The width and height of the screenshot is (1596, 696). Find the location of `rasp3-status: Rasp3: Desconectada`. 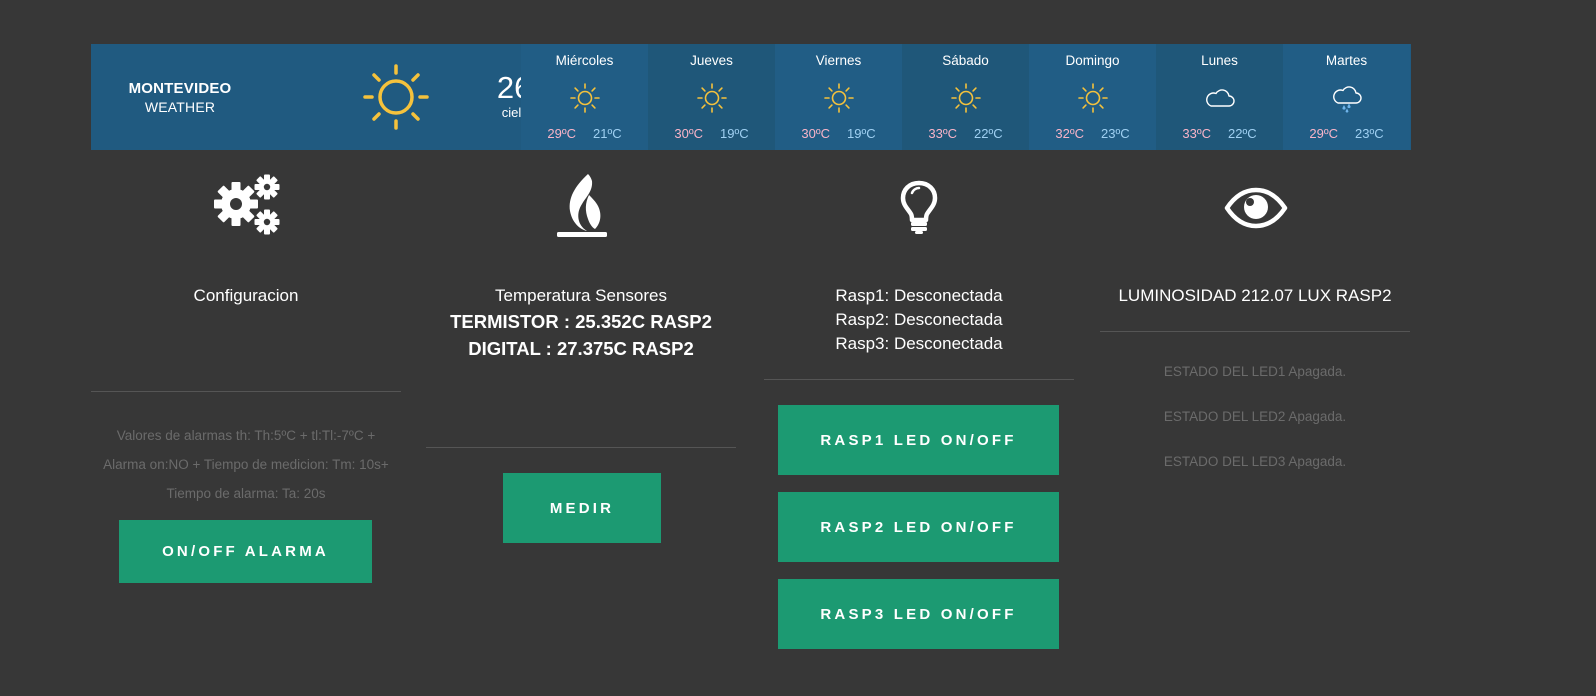

rasp3-status: Rasp3: Desconectada is located at coordinates (919, 343).